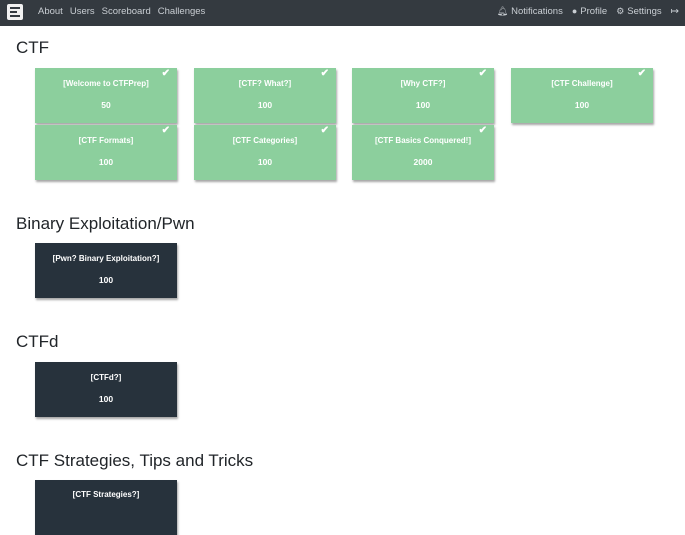  I want to click on nav-notifications-label: Notifications, so click(537, 11).